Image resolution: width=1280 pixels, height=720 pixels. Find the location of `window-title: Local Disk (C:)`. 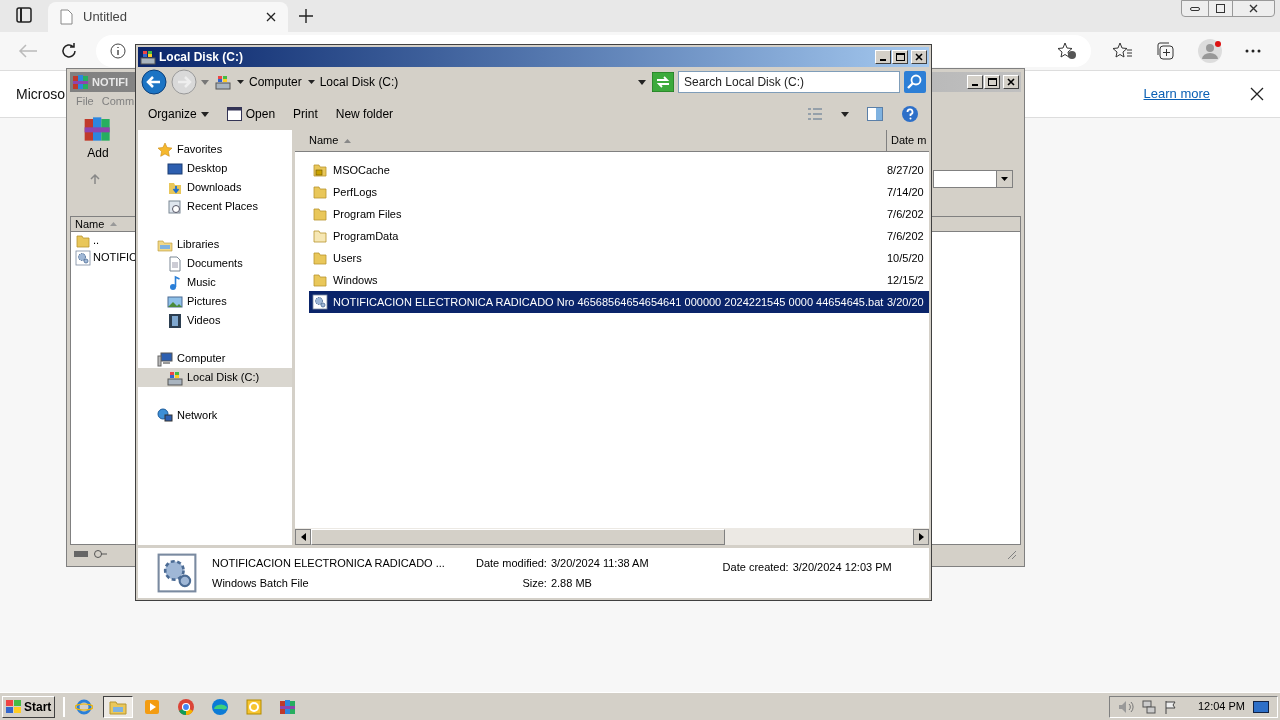

window-title: Local Disk (C:) is located at coordinates (201, 57).